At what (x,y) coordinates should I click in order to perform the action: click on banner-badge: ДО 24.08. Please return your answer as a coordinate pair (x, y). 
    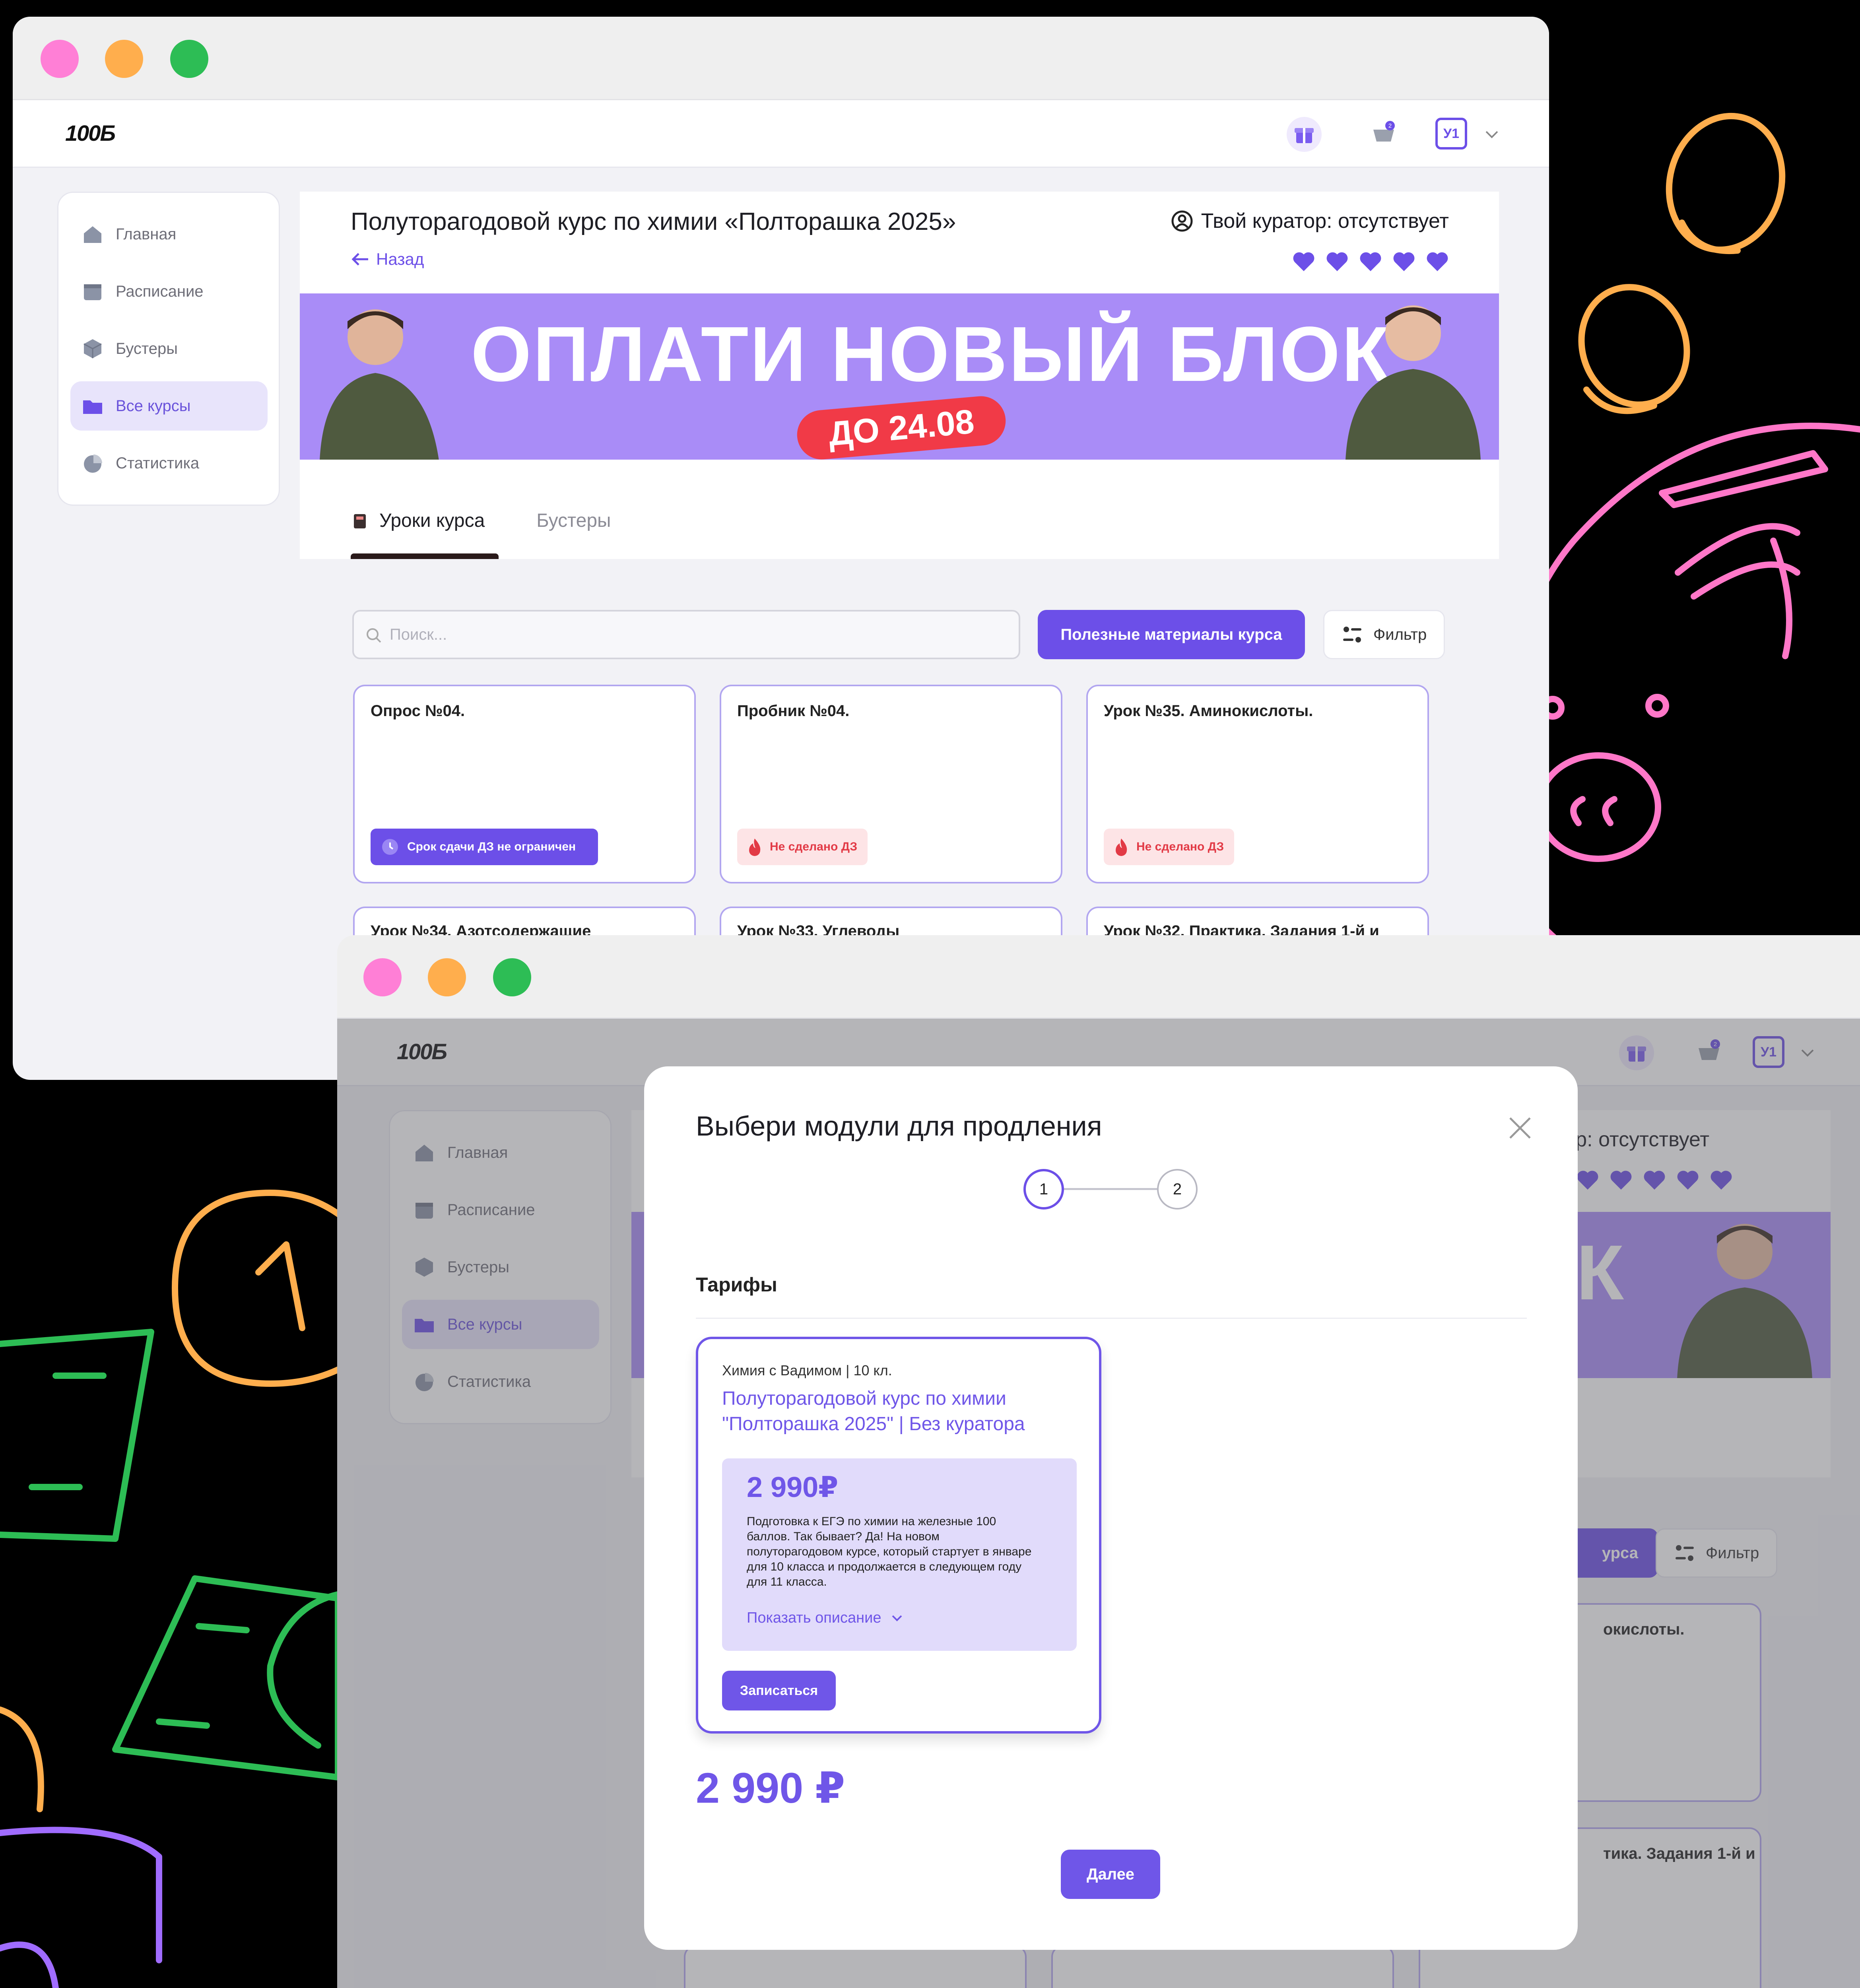
    Looking at the image, I should click on (901, 427).